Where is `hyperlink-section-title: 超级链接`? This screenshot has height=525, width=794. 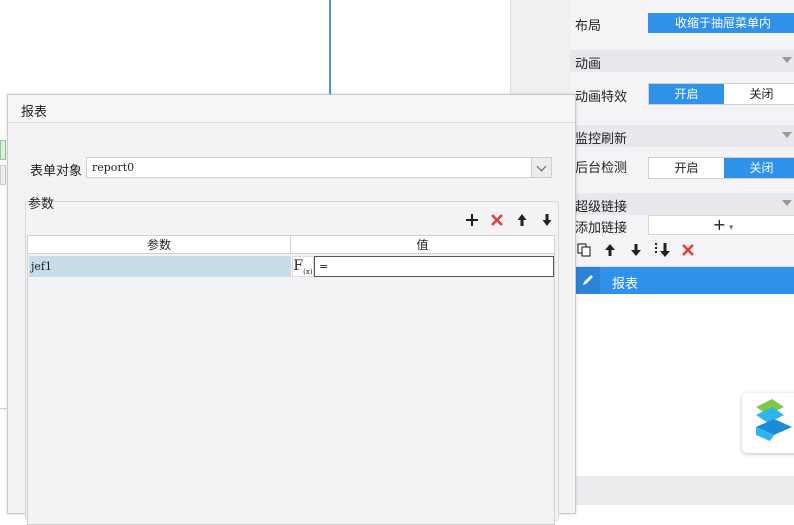 hyperlink-section-title: 超级链接 is located at coordinates (601, 207).